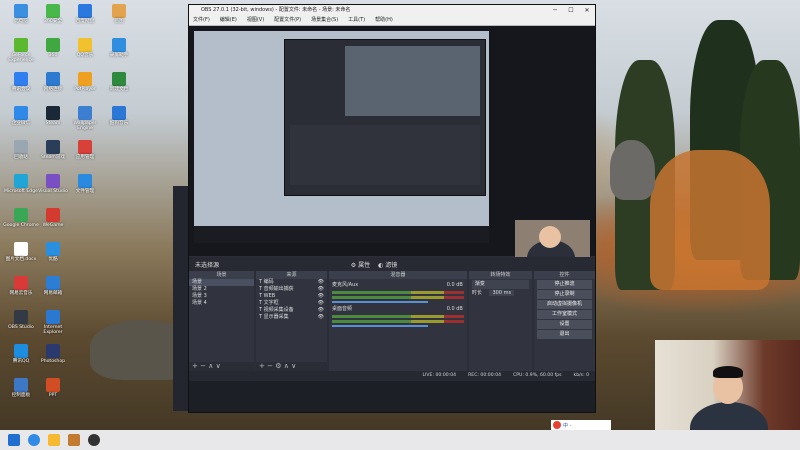  Describe the element at coordinates (291, 296) in the screenshot. I see `source-item: T WEB 👁` at that location.